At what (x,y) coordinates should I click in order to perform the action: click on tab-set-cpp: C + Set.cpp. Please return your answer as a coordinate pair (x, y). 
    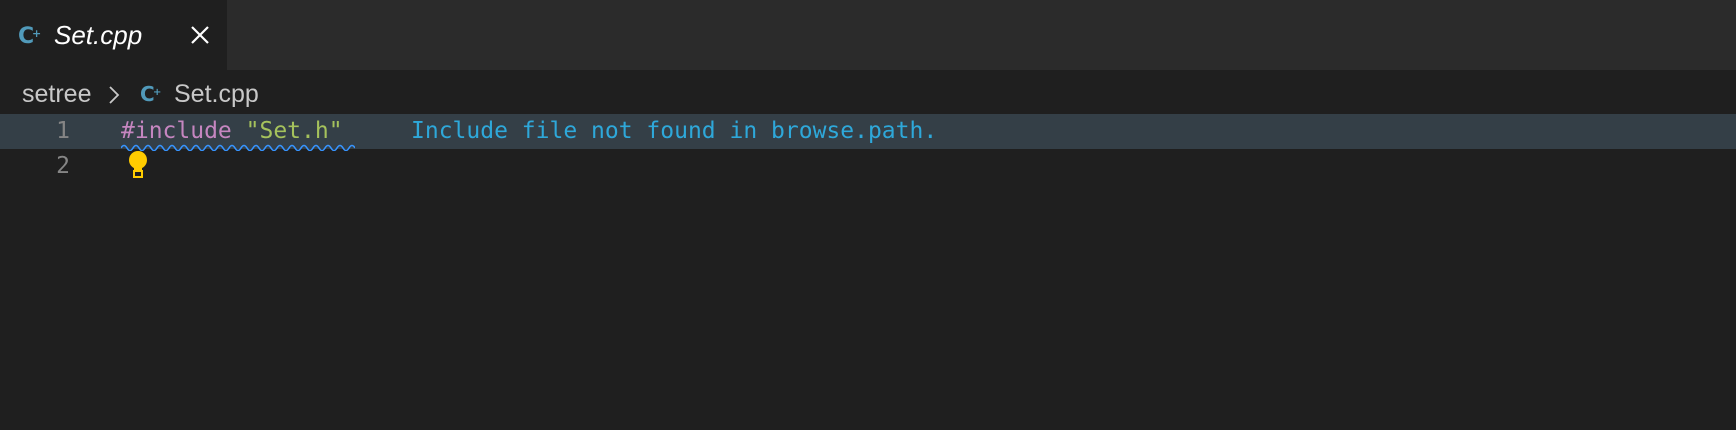
    Looking at the image, I should click on (114, 35).